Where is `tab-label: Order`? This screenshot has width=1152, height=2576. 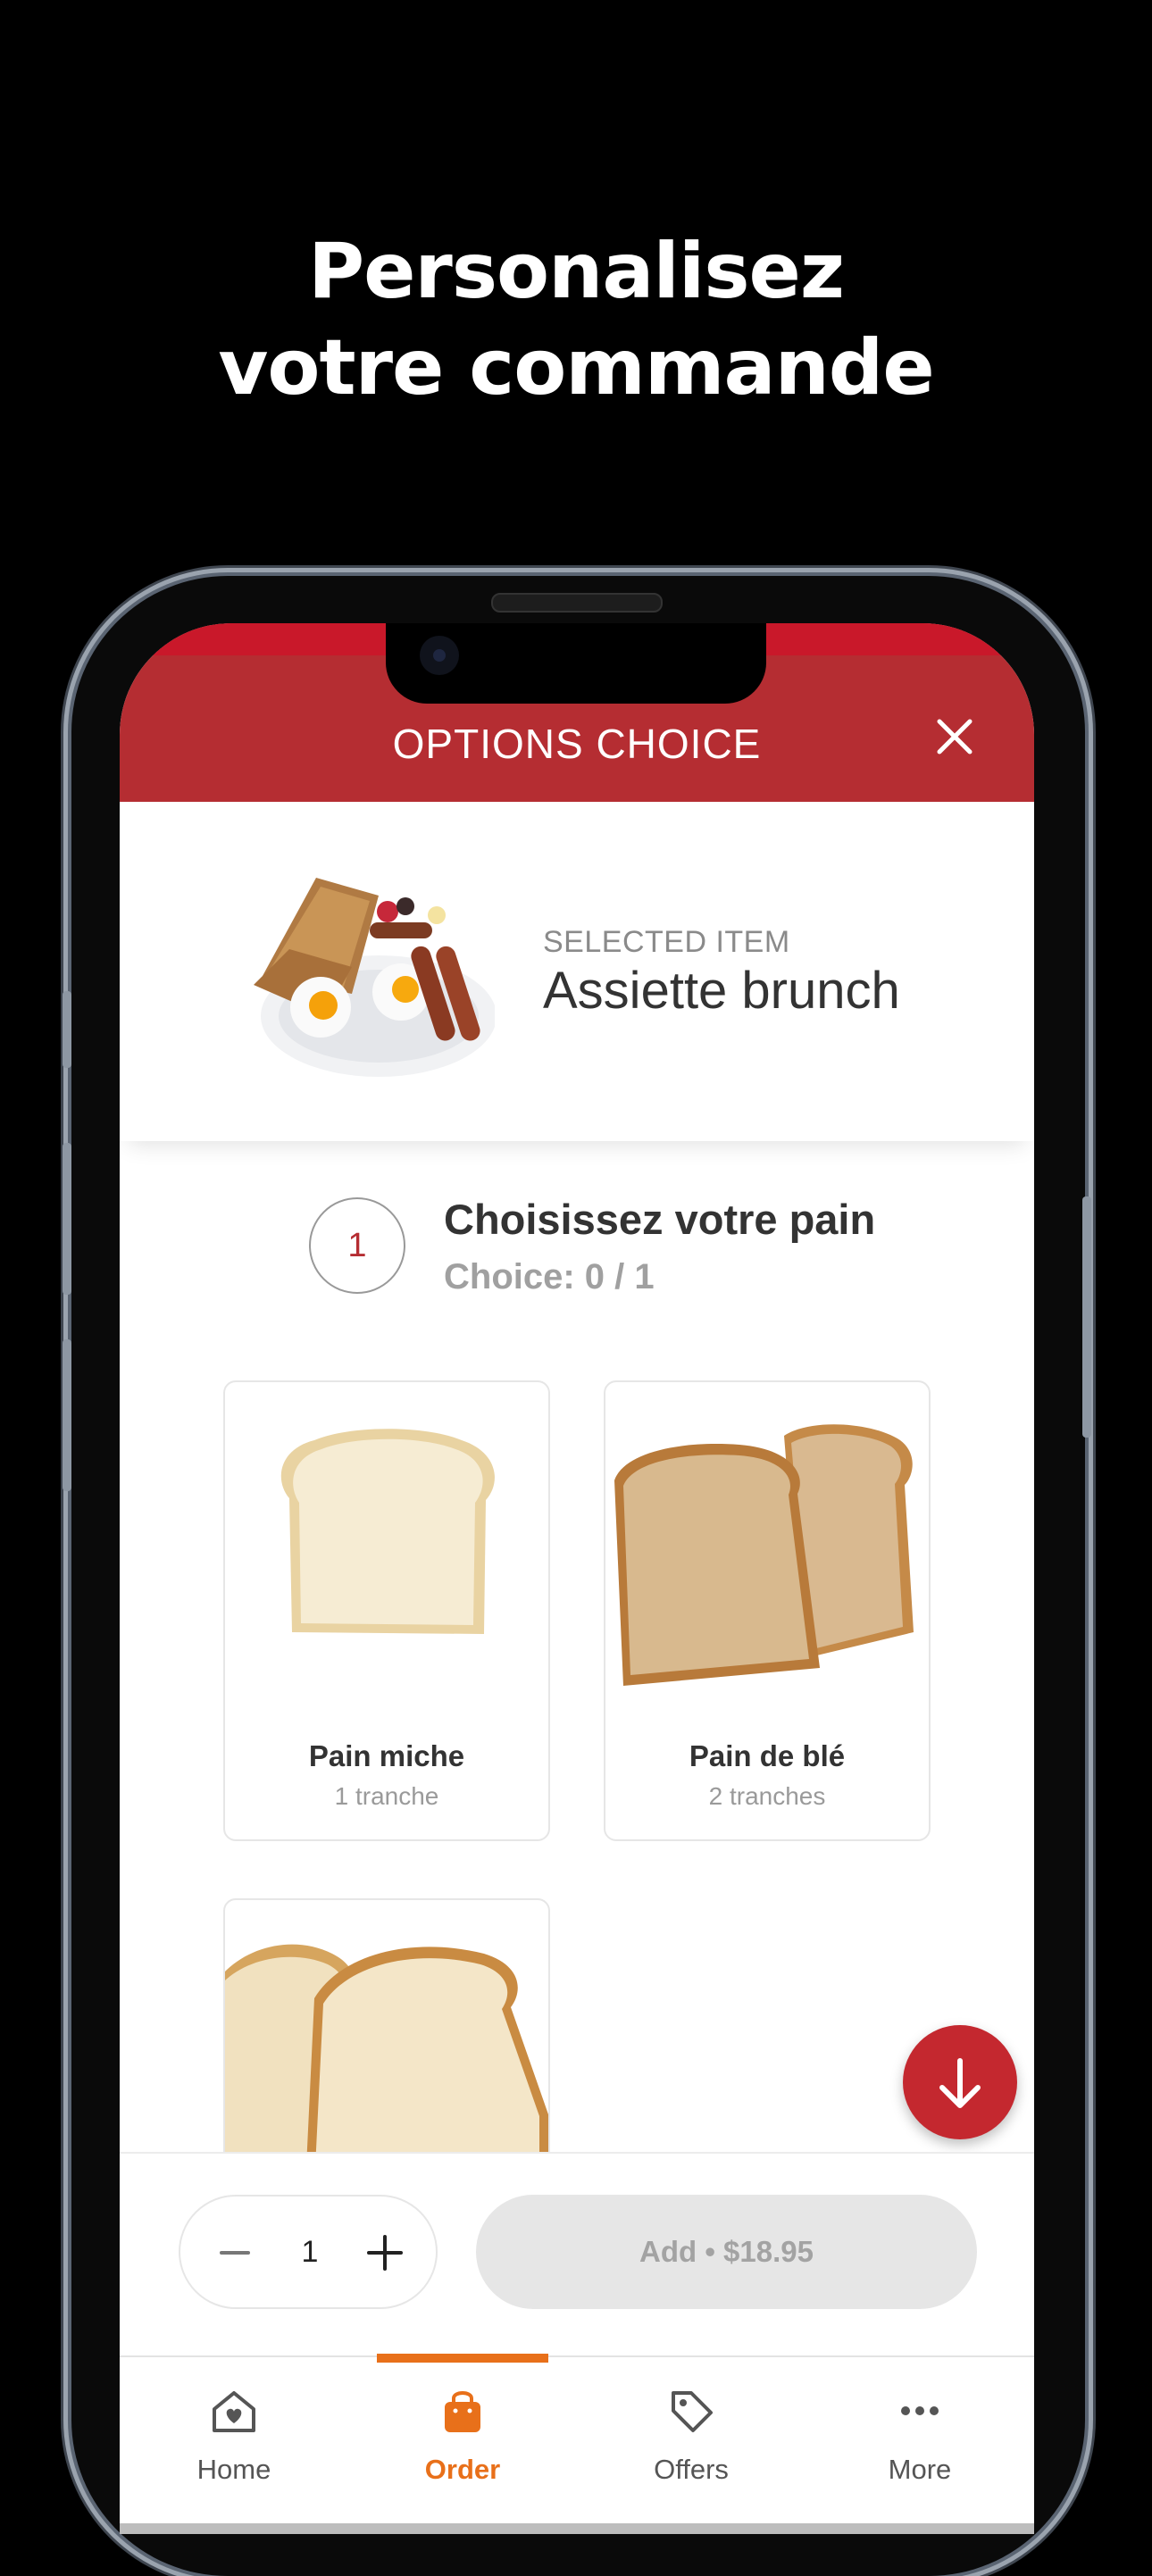 tab-label: Order is located at coordinates (462, 2469).